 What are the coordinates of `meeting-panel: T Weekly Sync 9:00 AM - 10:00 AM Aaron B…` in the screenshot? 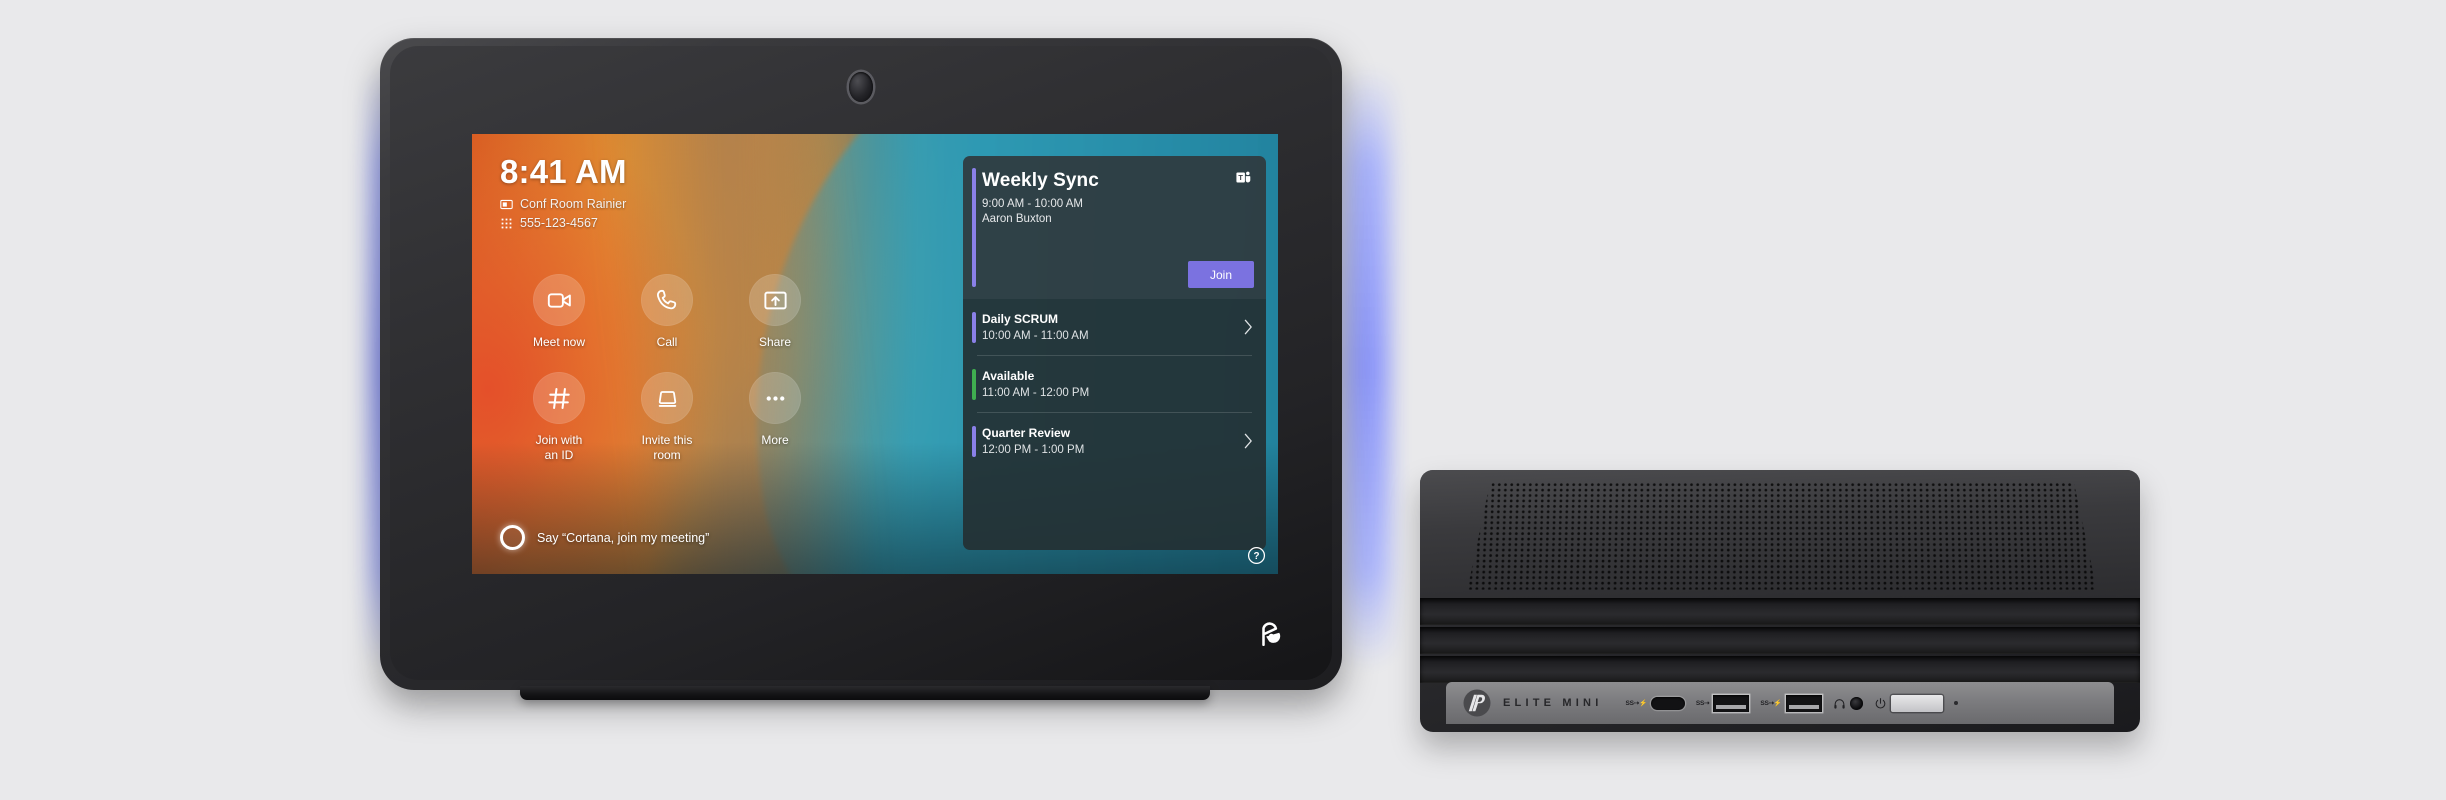 It's located at (1114, 353).